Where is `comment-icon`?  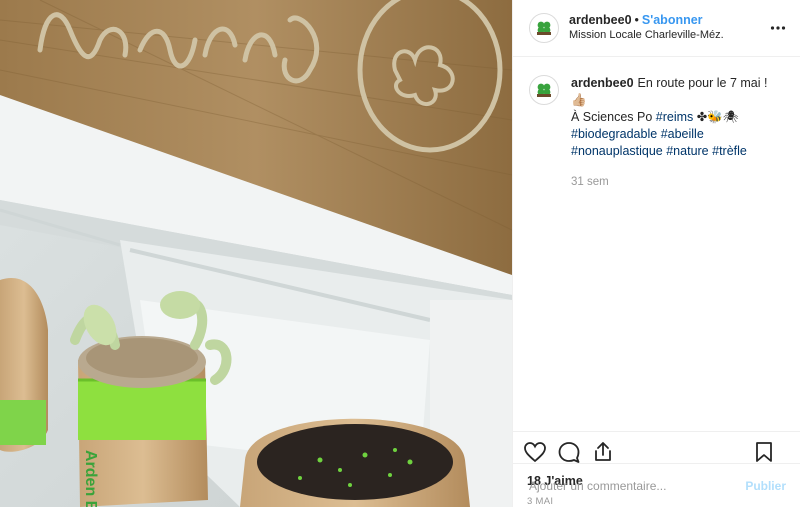 comment-icon is located at coordinates (569, 452).